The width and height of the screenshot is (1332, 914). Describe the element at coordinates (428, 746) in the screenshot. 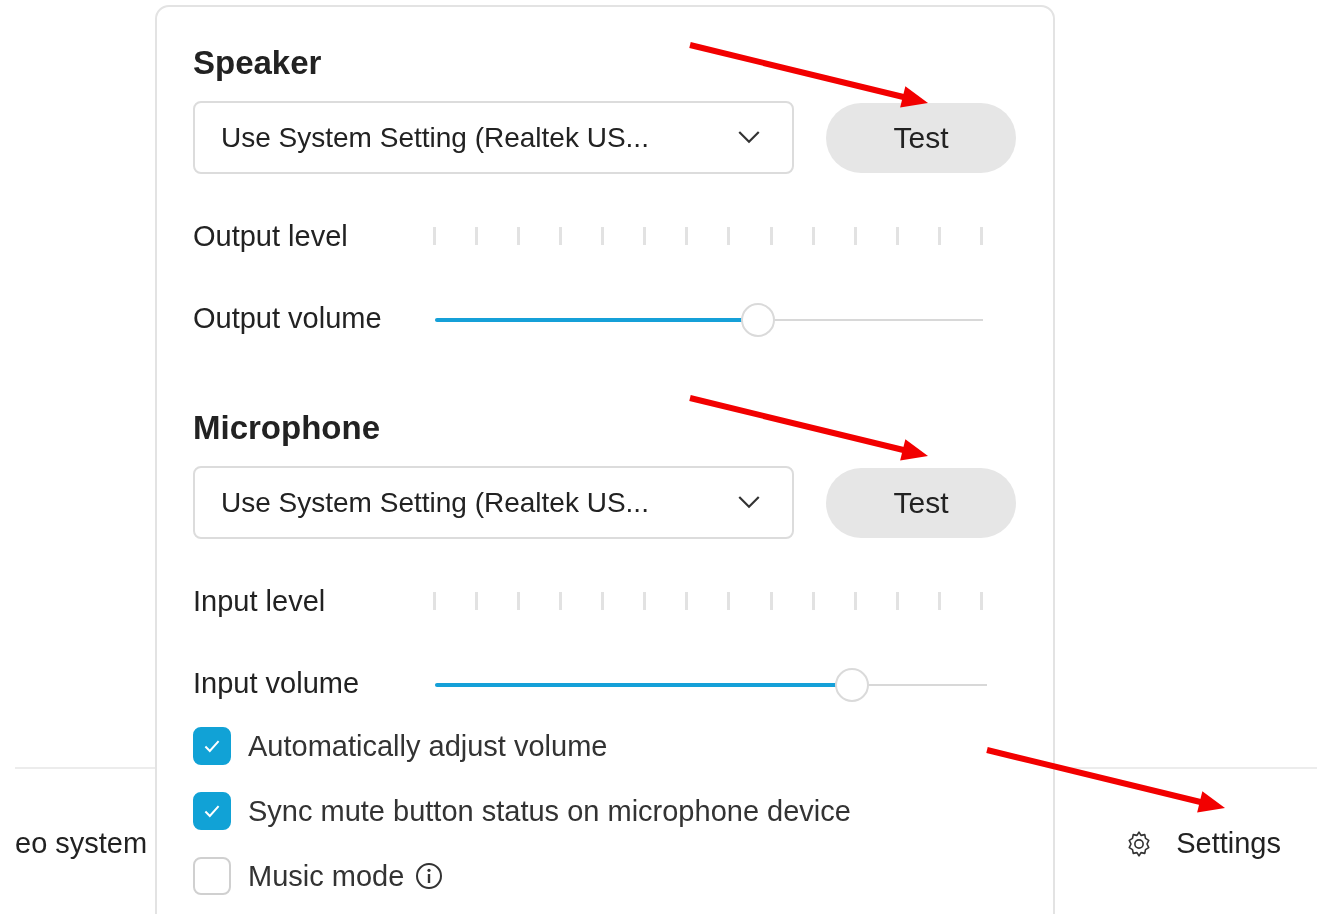

I see `option-label: Automatically adjust volume` at that location.